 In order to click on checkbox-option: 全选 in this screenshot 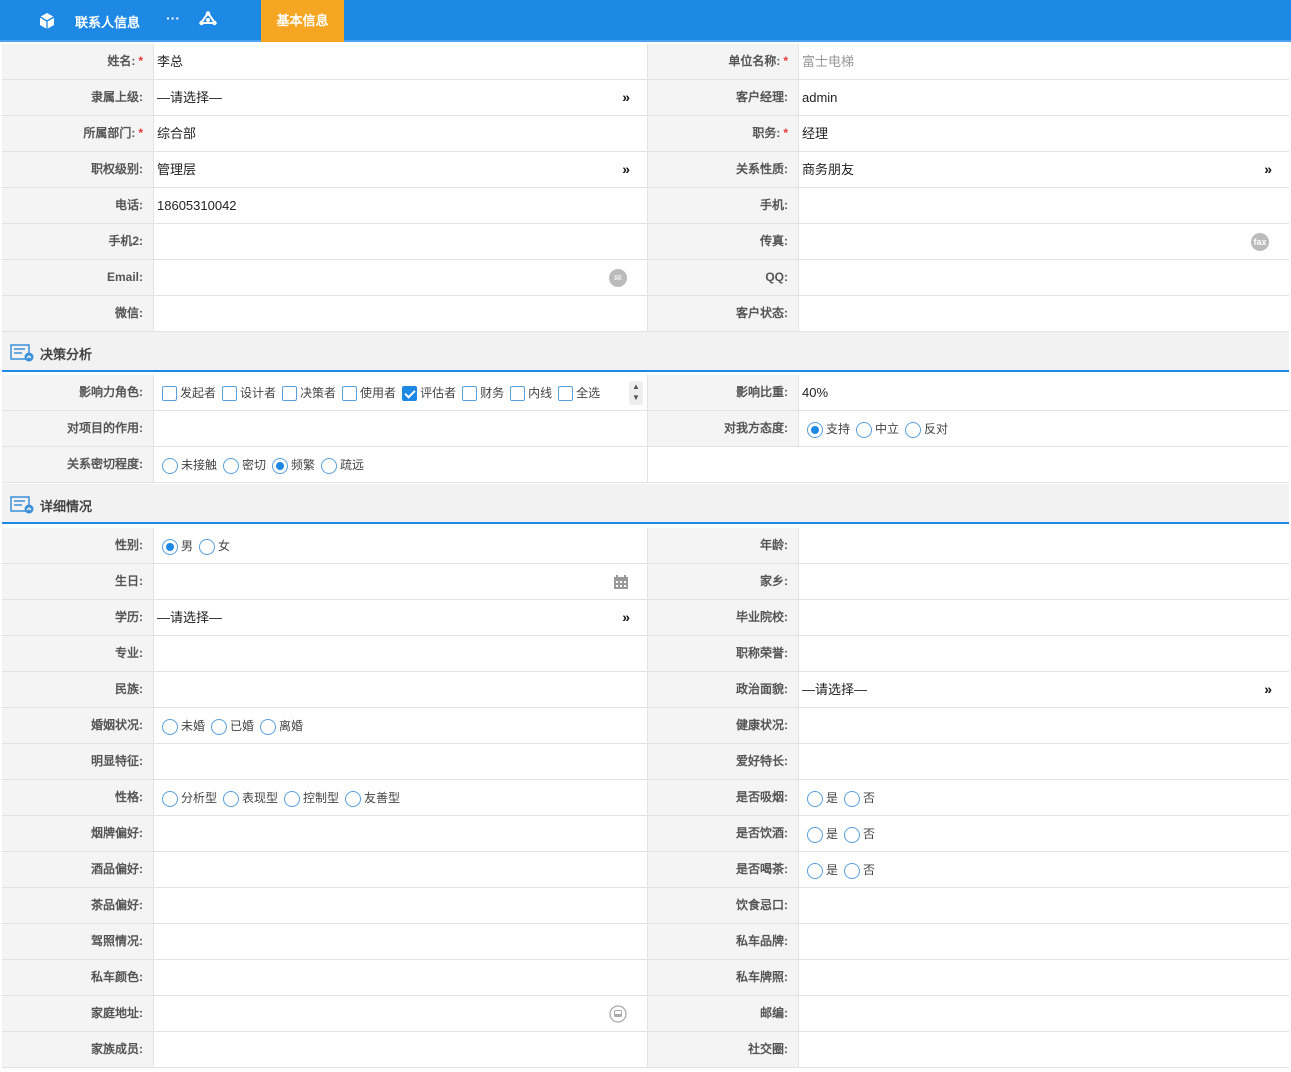, I will do `click(579, 393)`.